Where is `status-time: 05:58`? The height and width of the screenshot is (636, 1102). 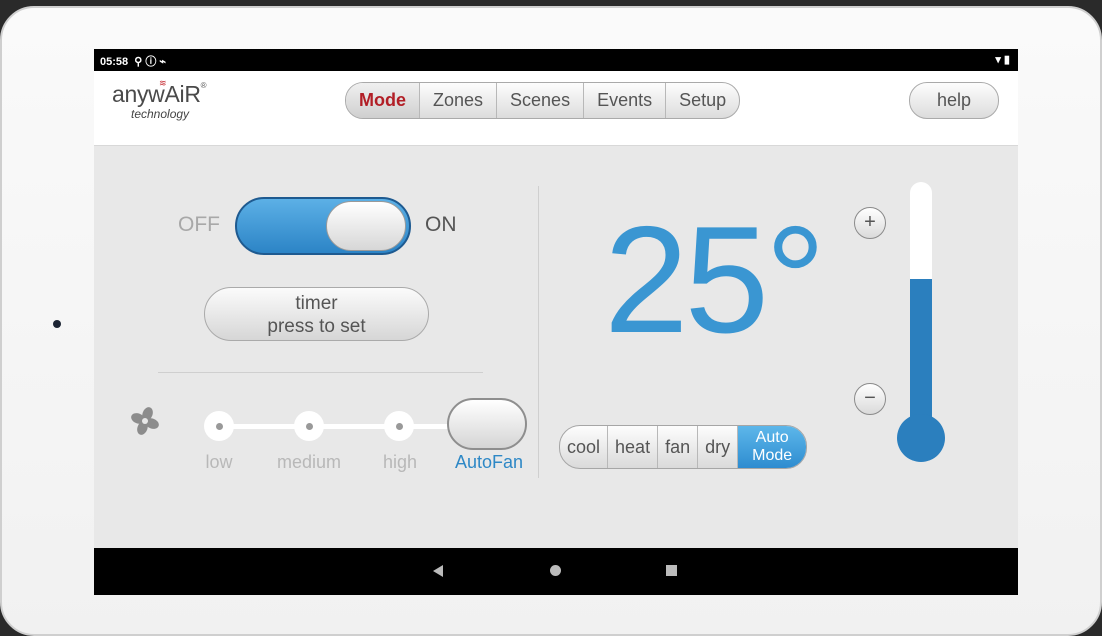
status-time: 05:58 is located at coordinates (114, 62).